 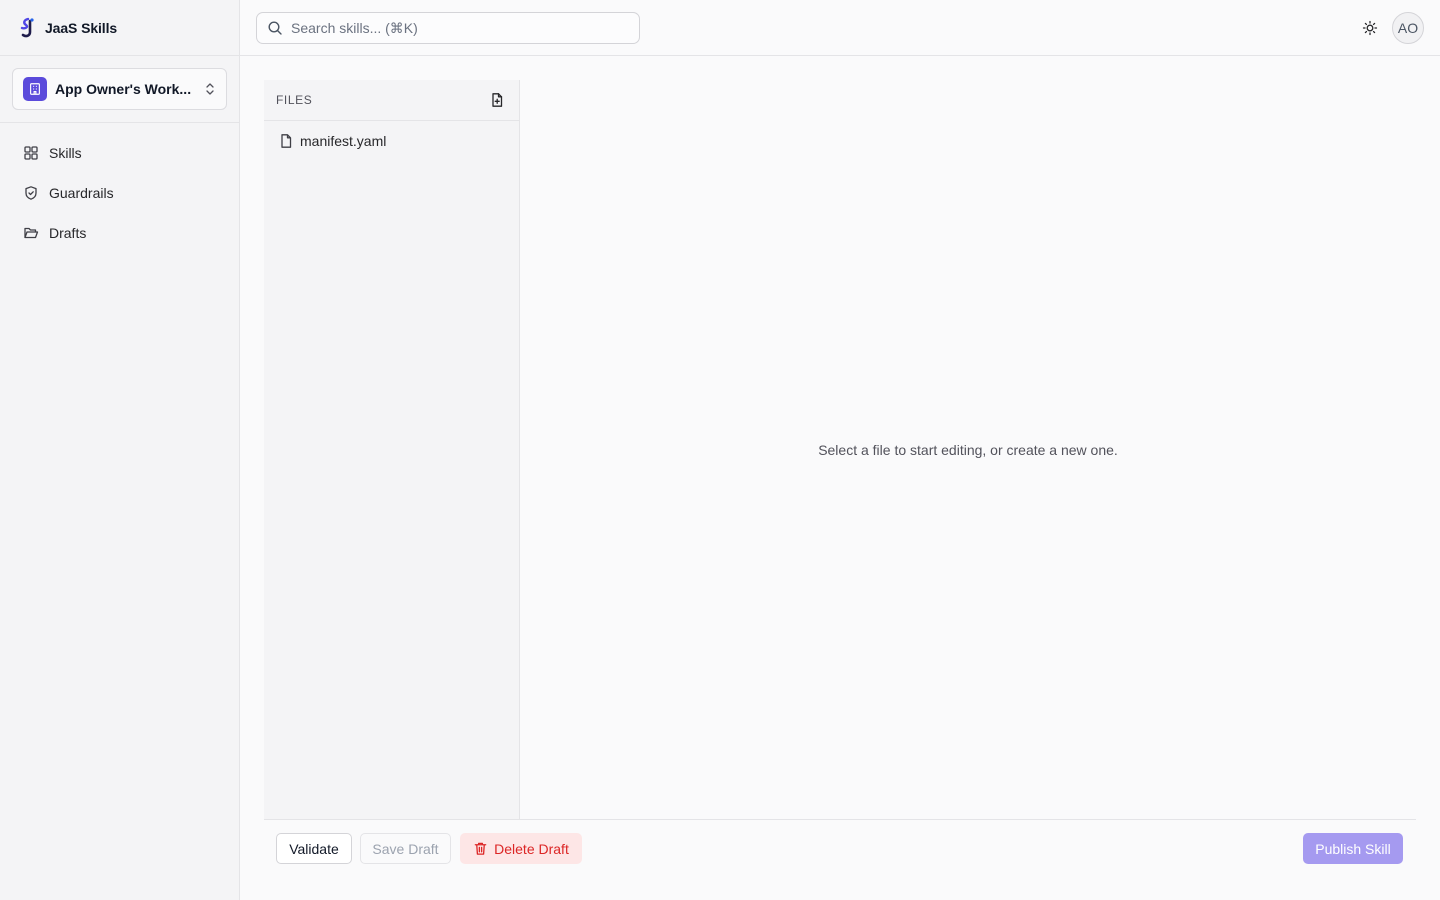 I want to click on validate-button: Validate, so click(x=314, y=848).